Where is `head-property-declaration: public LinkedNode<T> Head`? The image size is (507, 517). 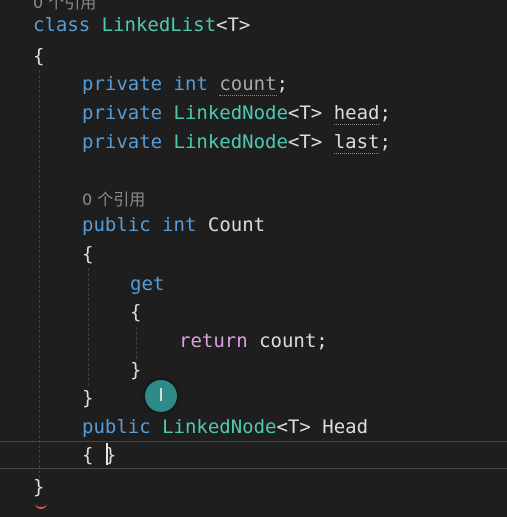 head-property-declaration: public LinkedNode<T> Head is located at coordinates (225, 427).